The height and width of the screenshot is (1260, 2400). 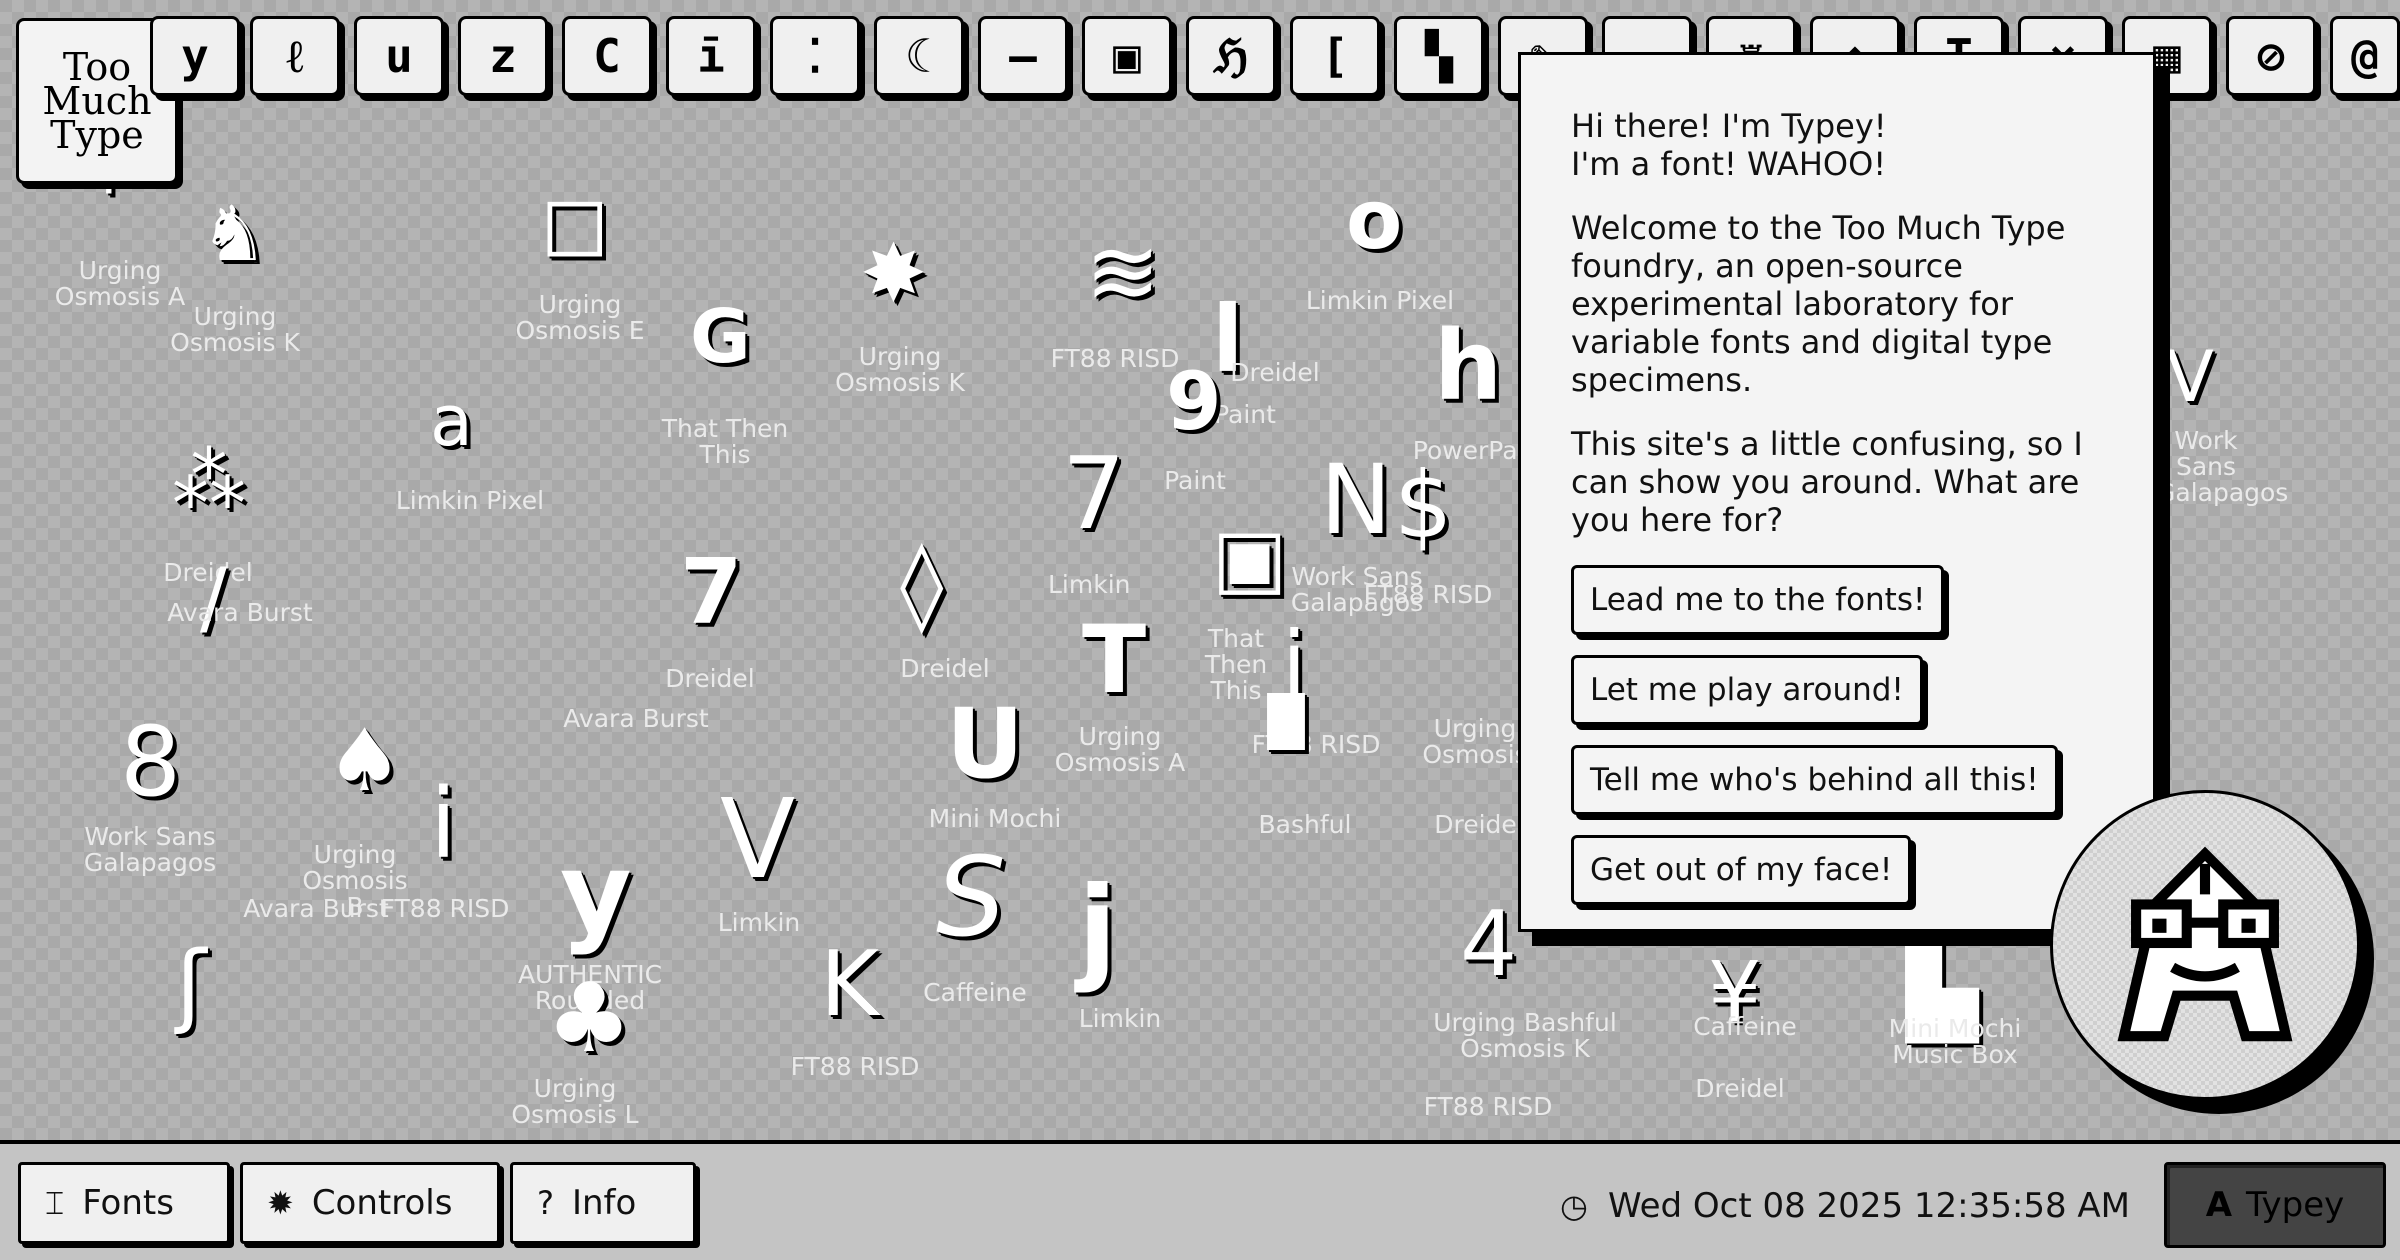 I want to click on glyph-specimen: N, so click(x=1356, y=500).